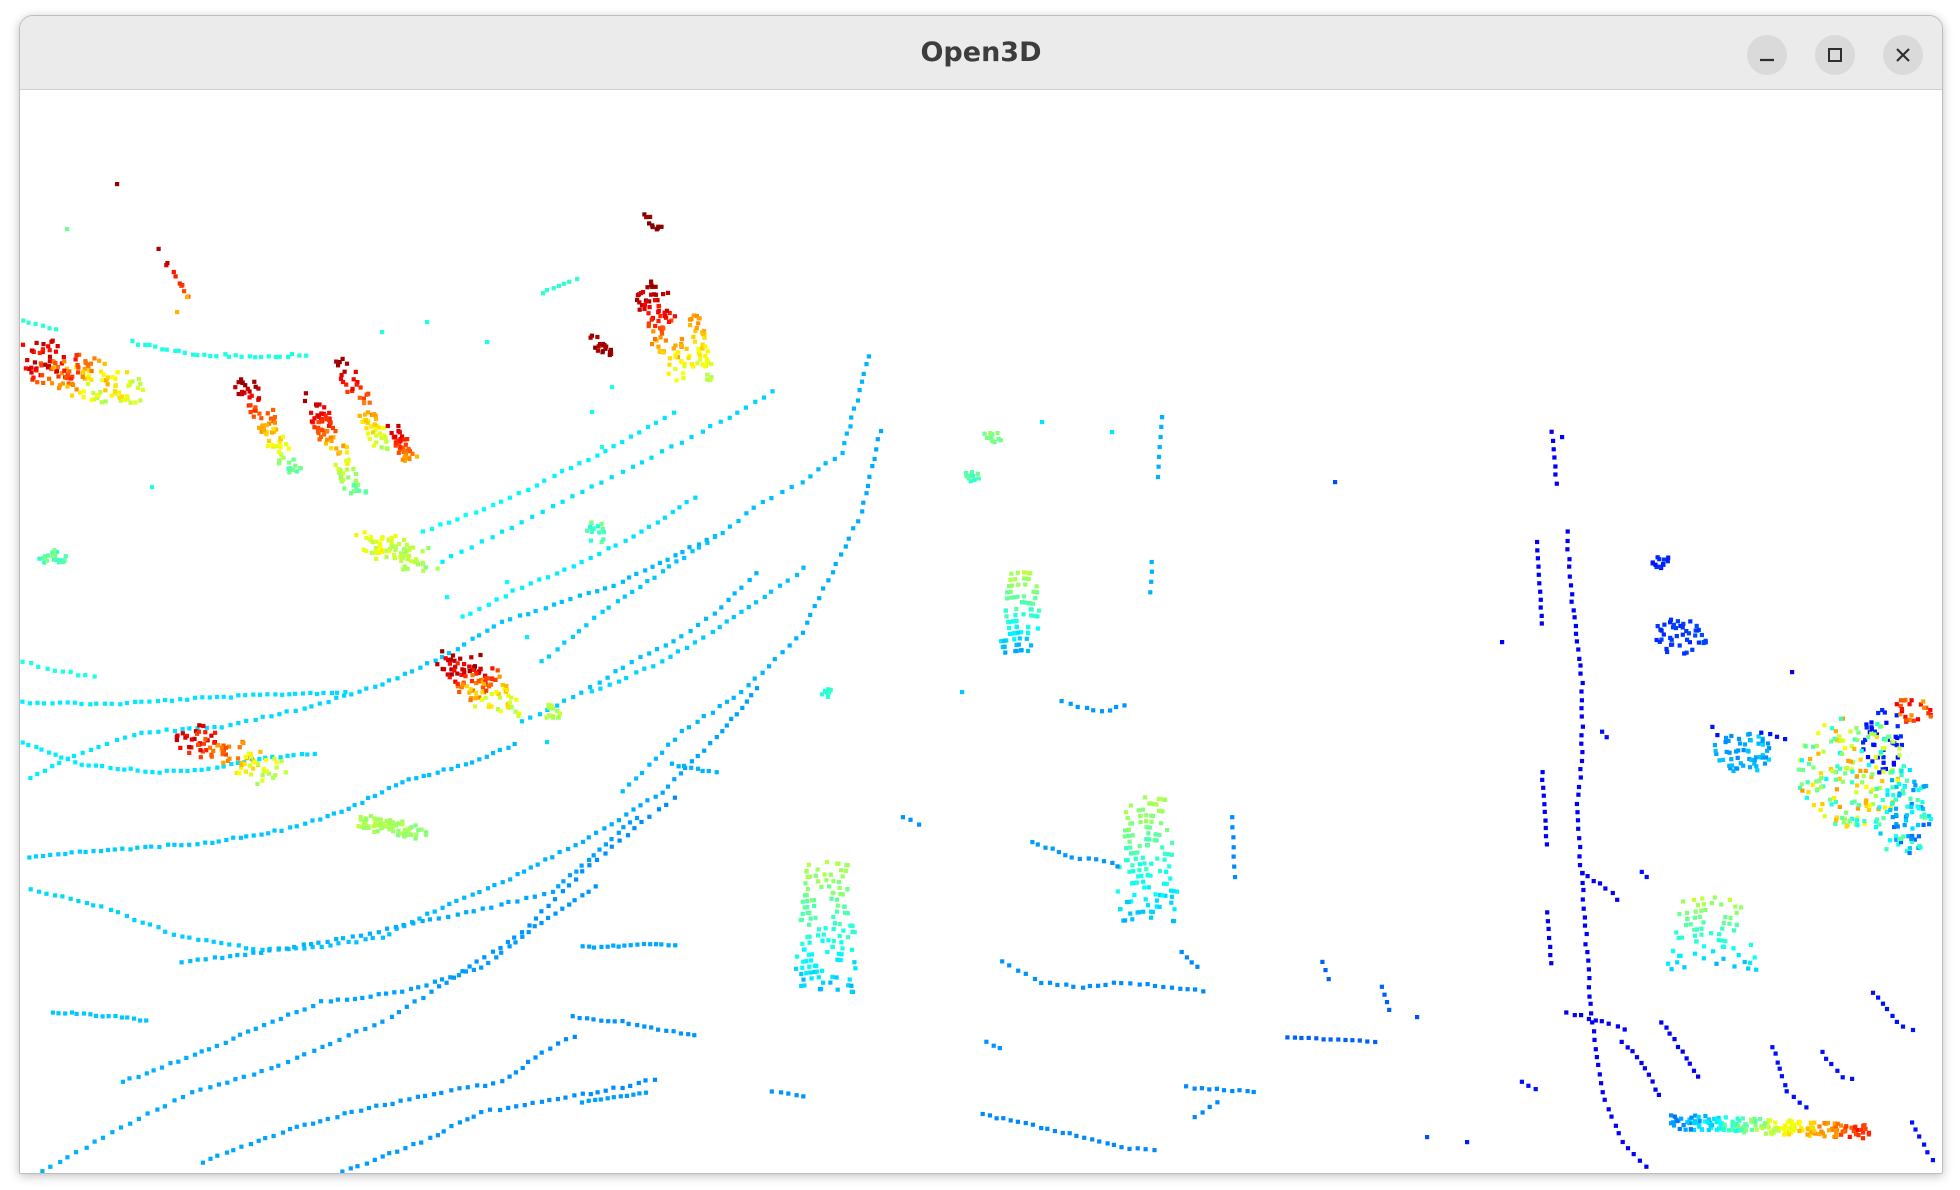 Image resolution: width=1960 pixels, height=1190 pixels. I want to click on maximize-icon, so click(1835, 55).